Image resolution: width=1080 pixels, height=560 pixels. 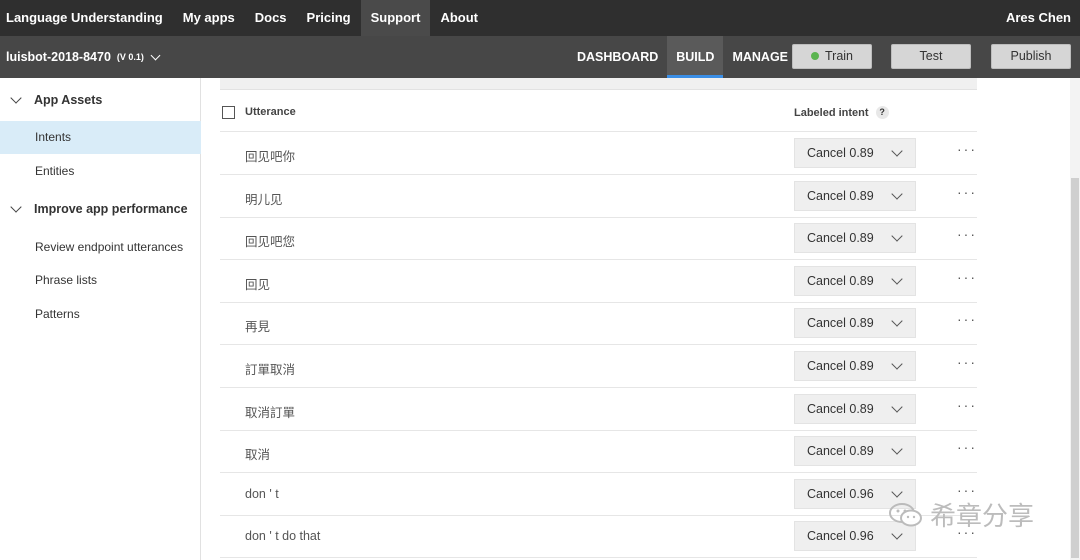 I want to click on table-row: 訂單取消 Cancel 0.89 ···, so click(x=598, y=366).